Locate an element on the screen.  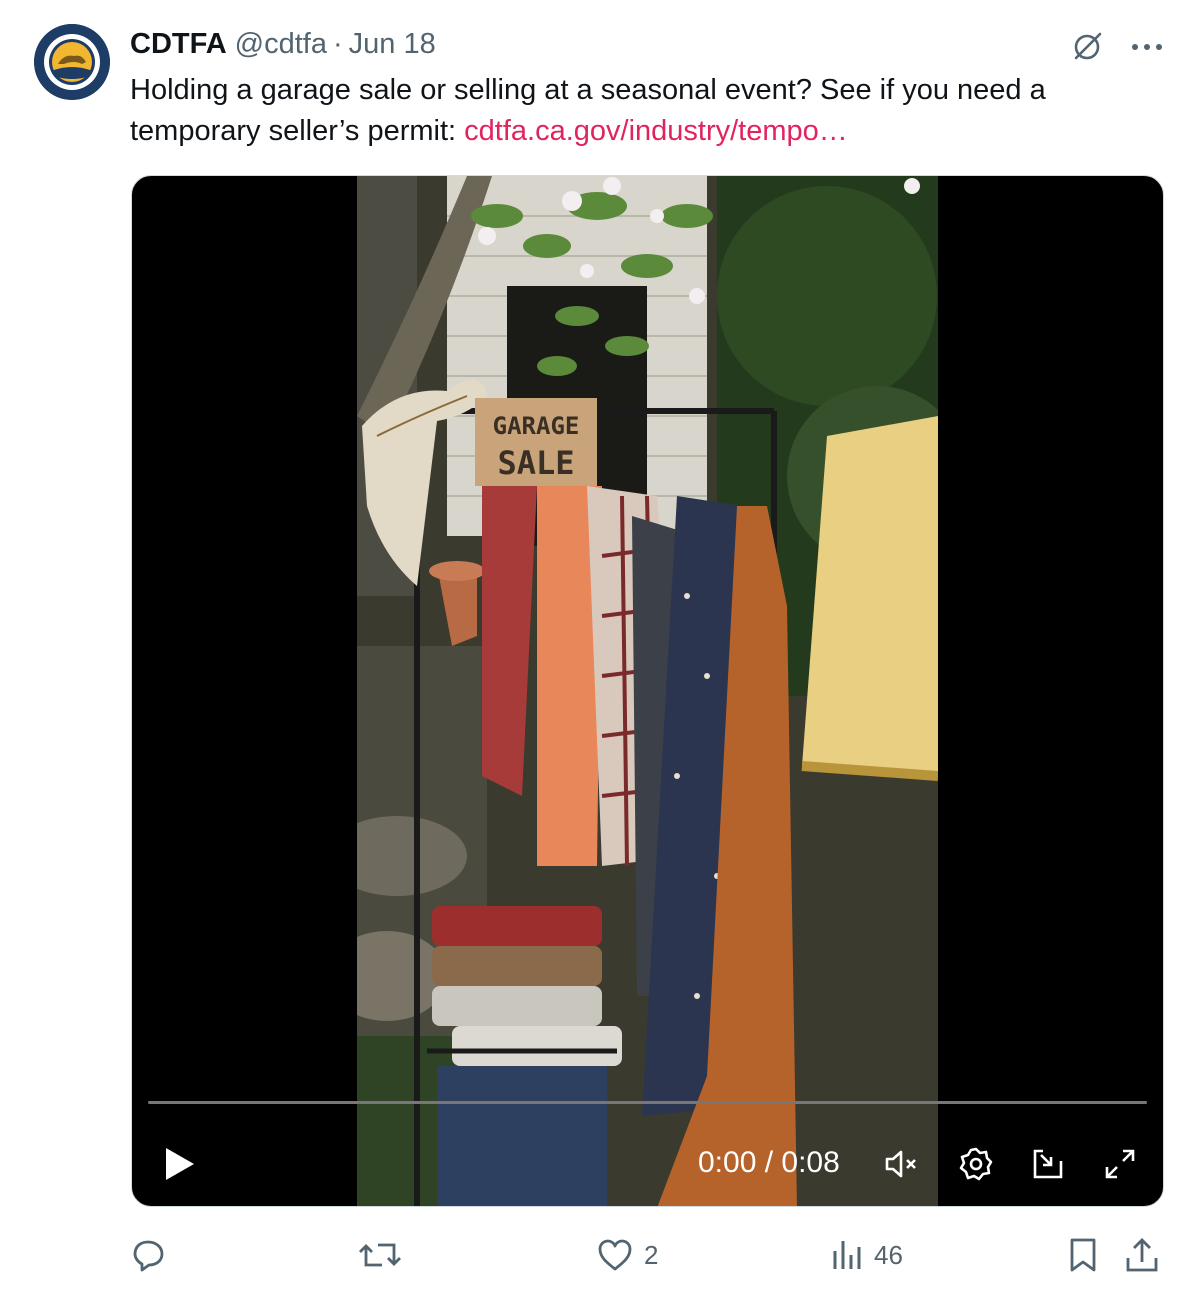
svg-text: GARAGE is located at coordinates (536, 426).